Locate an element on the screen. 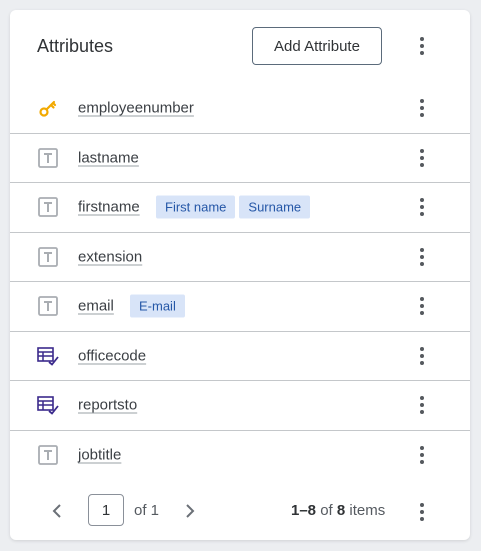  attribute-tag: E-mail is located at coordinates (157, 306).